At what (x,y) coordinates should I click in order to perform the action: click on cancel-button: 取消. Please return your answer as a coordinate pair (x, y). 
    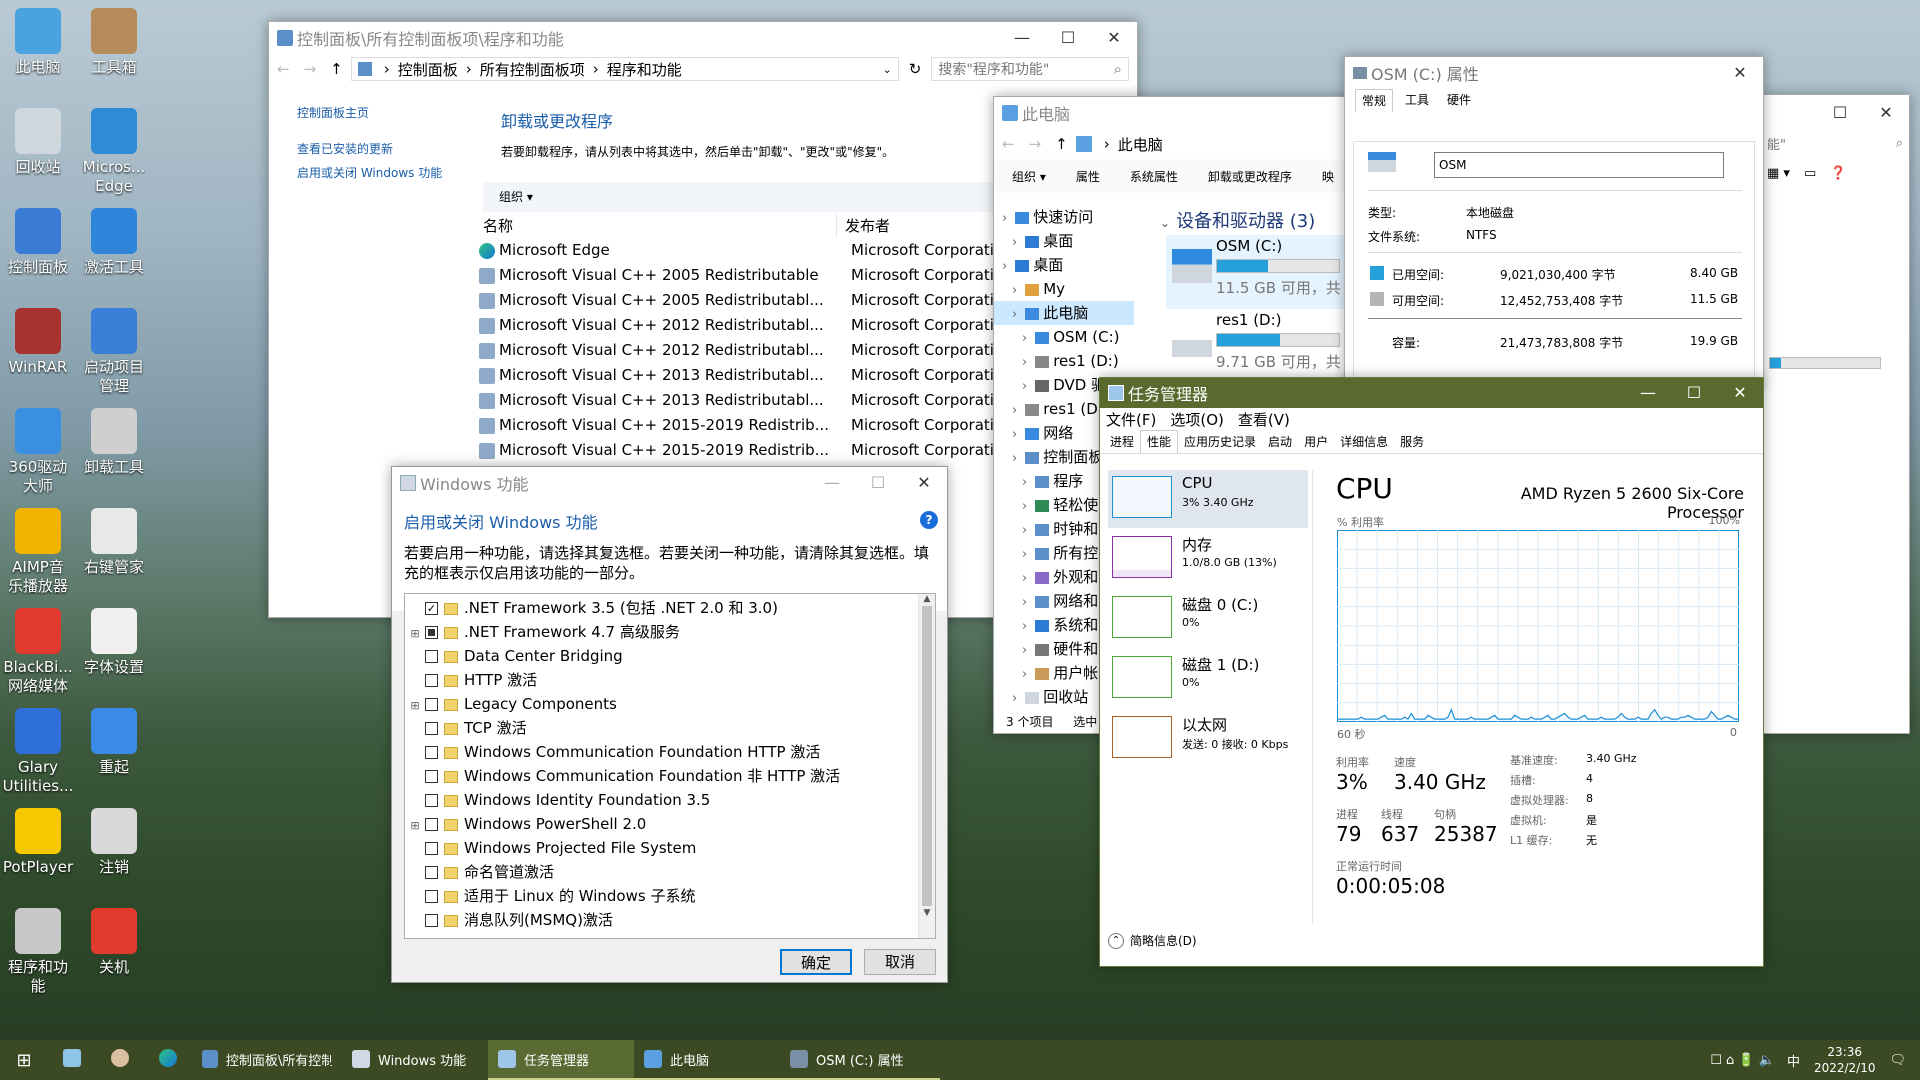
    Looking at the image, I should click on (900, 962).